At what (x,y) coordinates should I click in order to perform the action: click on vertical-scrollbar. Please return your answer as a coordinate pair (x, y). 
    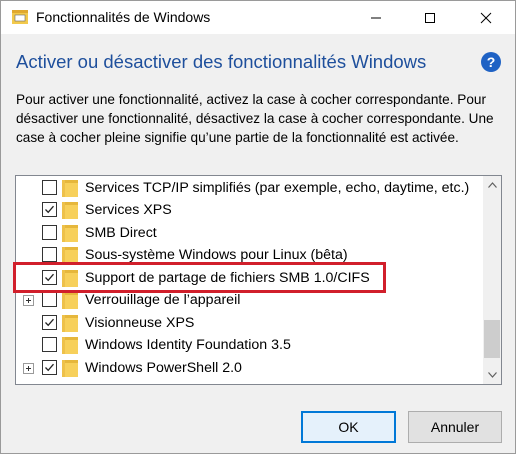
    Looking at the image, I should click on (492, 280).